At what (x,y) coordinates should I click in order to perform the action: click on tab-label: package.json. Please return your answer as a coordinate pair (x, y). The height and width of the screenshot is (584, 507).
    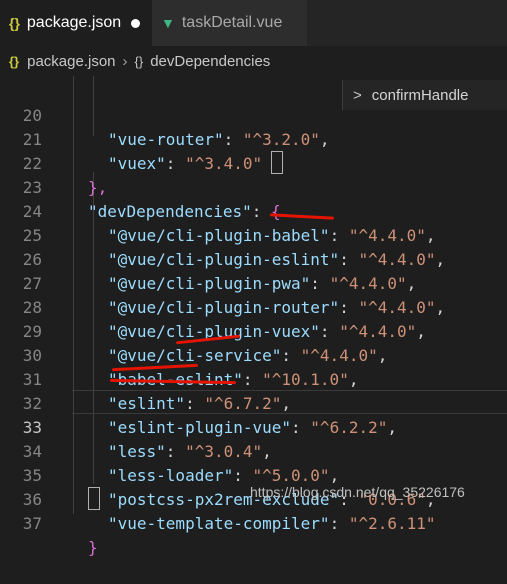
    Looking at the image, I should click on (74, 22).